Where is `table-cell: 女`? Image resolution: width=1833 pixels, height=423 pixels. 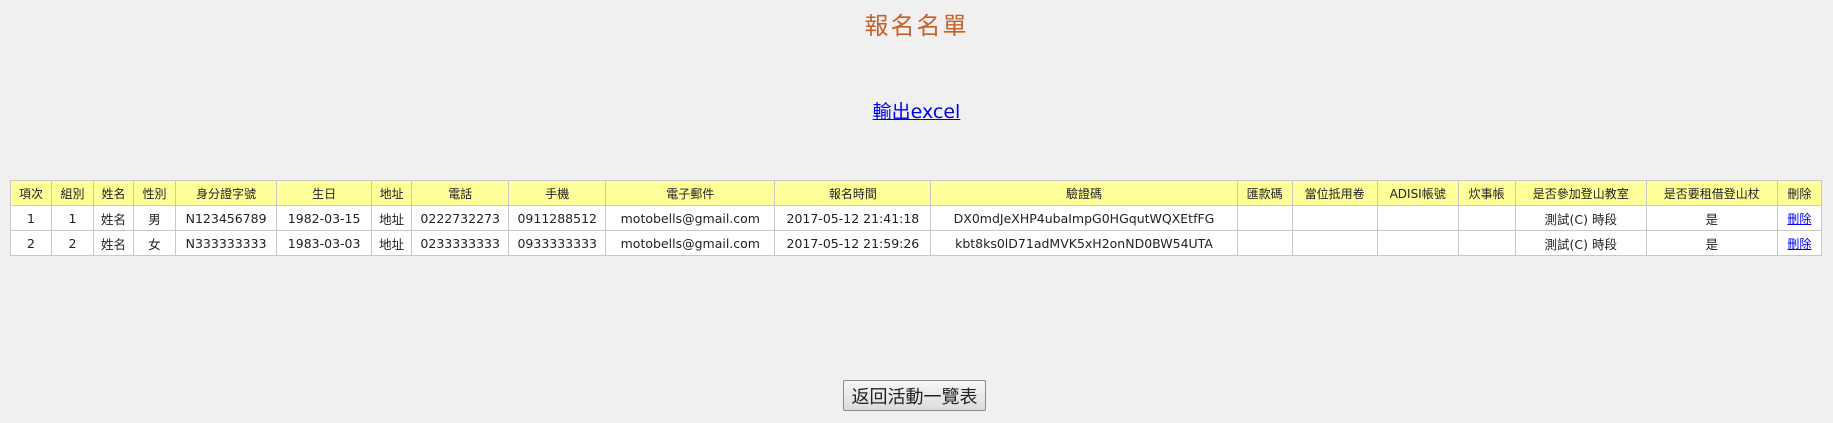
table-cell: 女 is located at coordinates (155, 243).